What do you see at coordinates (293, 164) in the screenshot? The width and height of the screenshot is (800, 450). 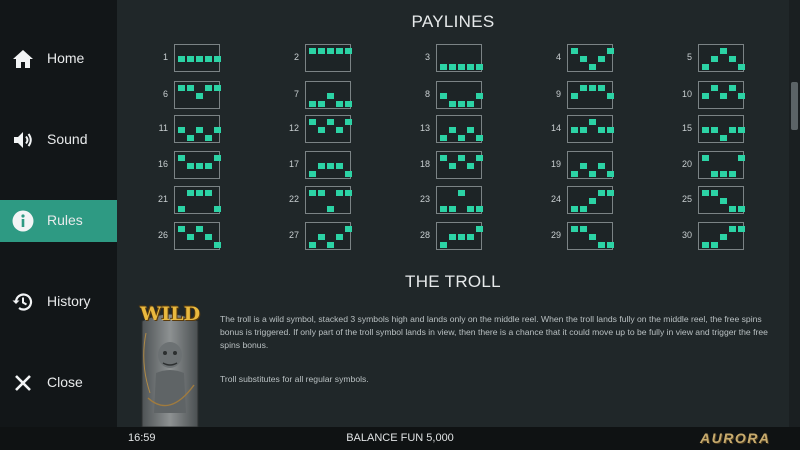 I see `payline-number: 17` at bounding box center [293, 164].